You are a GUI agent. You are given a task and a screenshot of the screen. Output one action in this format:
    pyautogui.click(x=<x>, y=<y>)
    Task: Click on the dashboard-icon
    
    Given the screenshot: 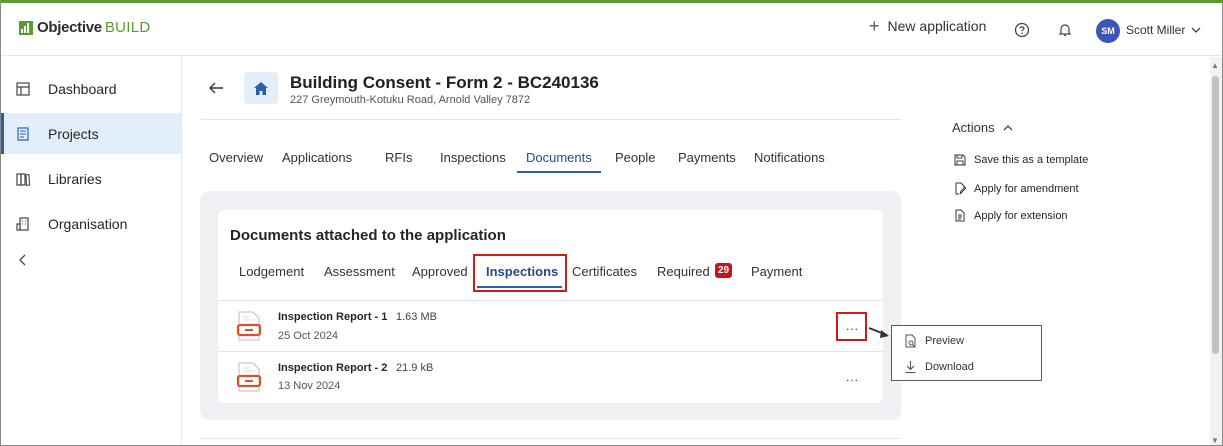 What is the action you would take?
    pyautogui.click(x=23, y=88)
    